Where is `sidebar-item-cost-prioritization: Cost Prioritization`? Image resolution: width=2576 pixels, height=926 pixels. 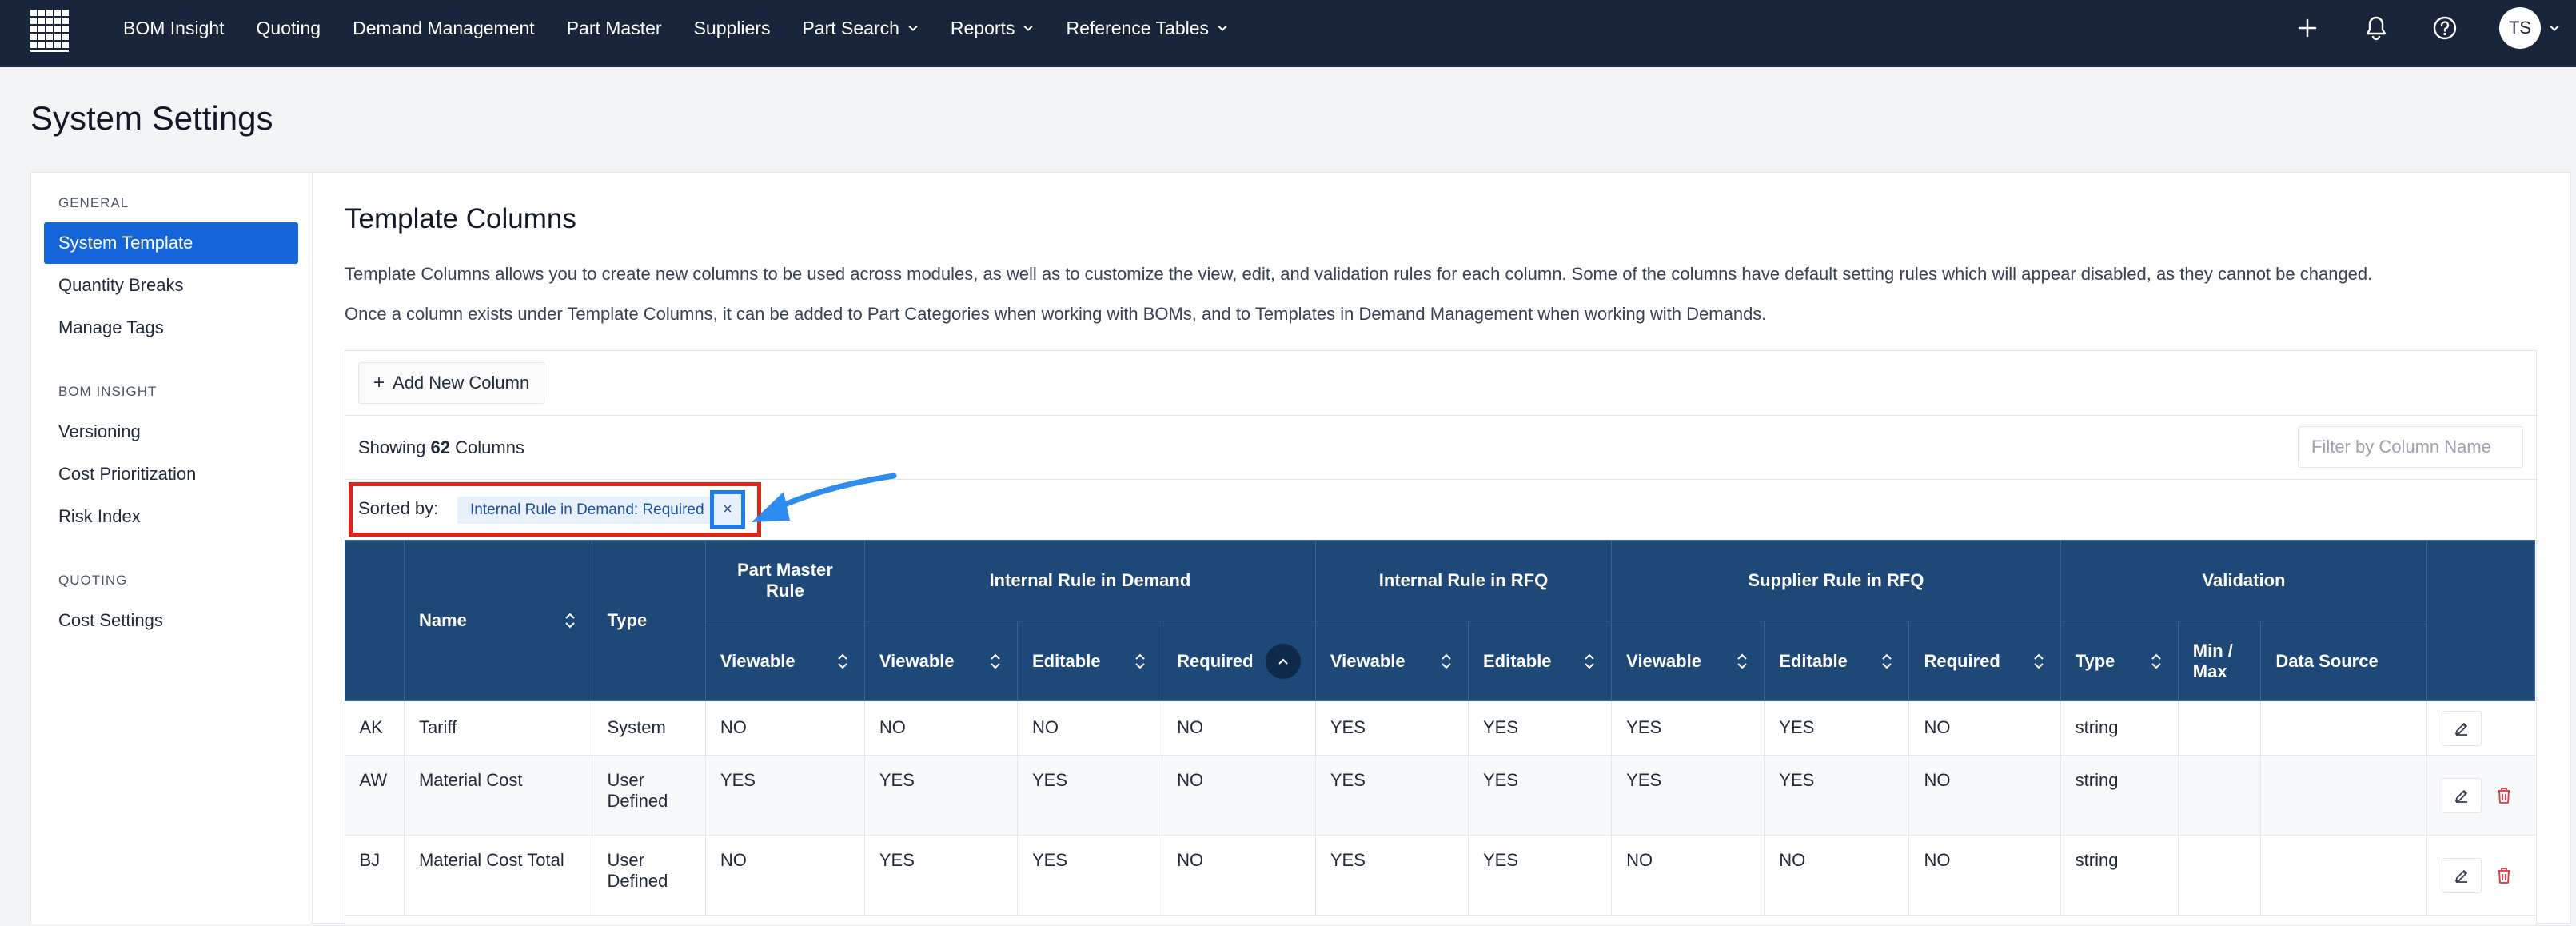
sidebar-item-cost-prioritization: Cost Prioritization is located at coordinates (171, 474).